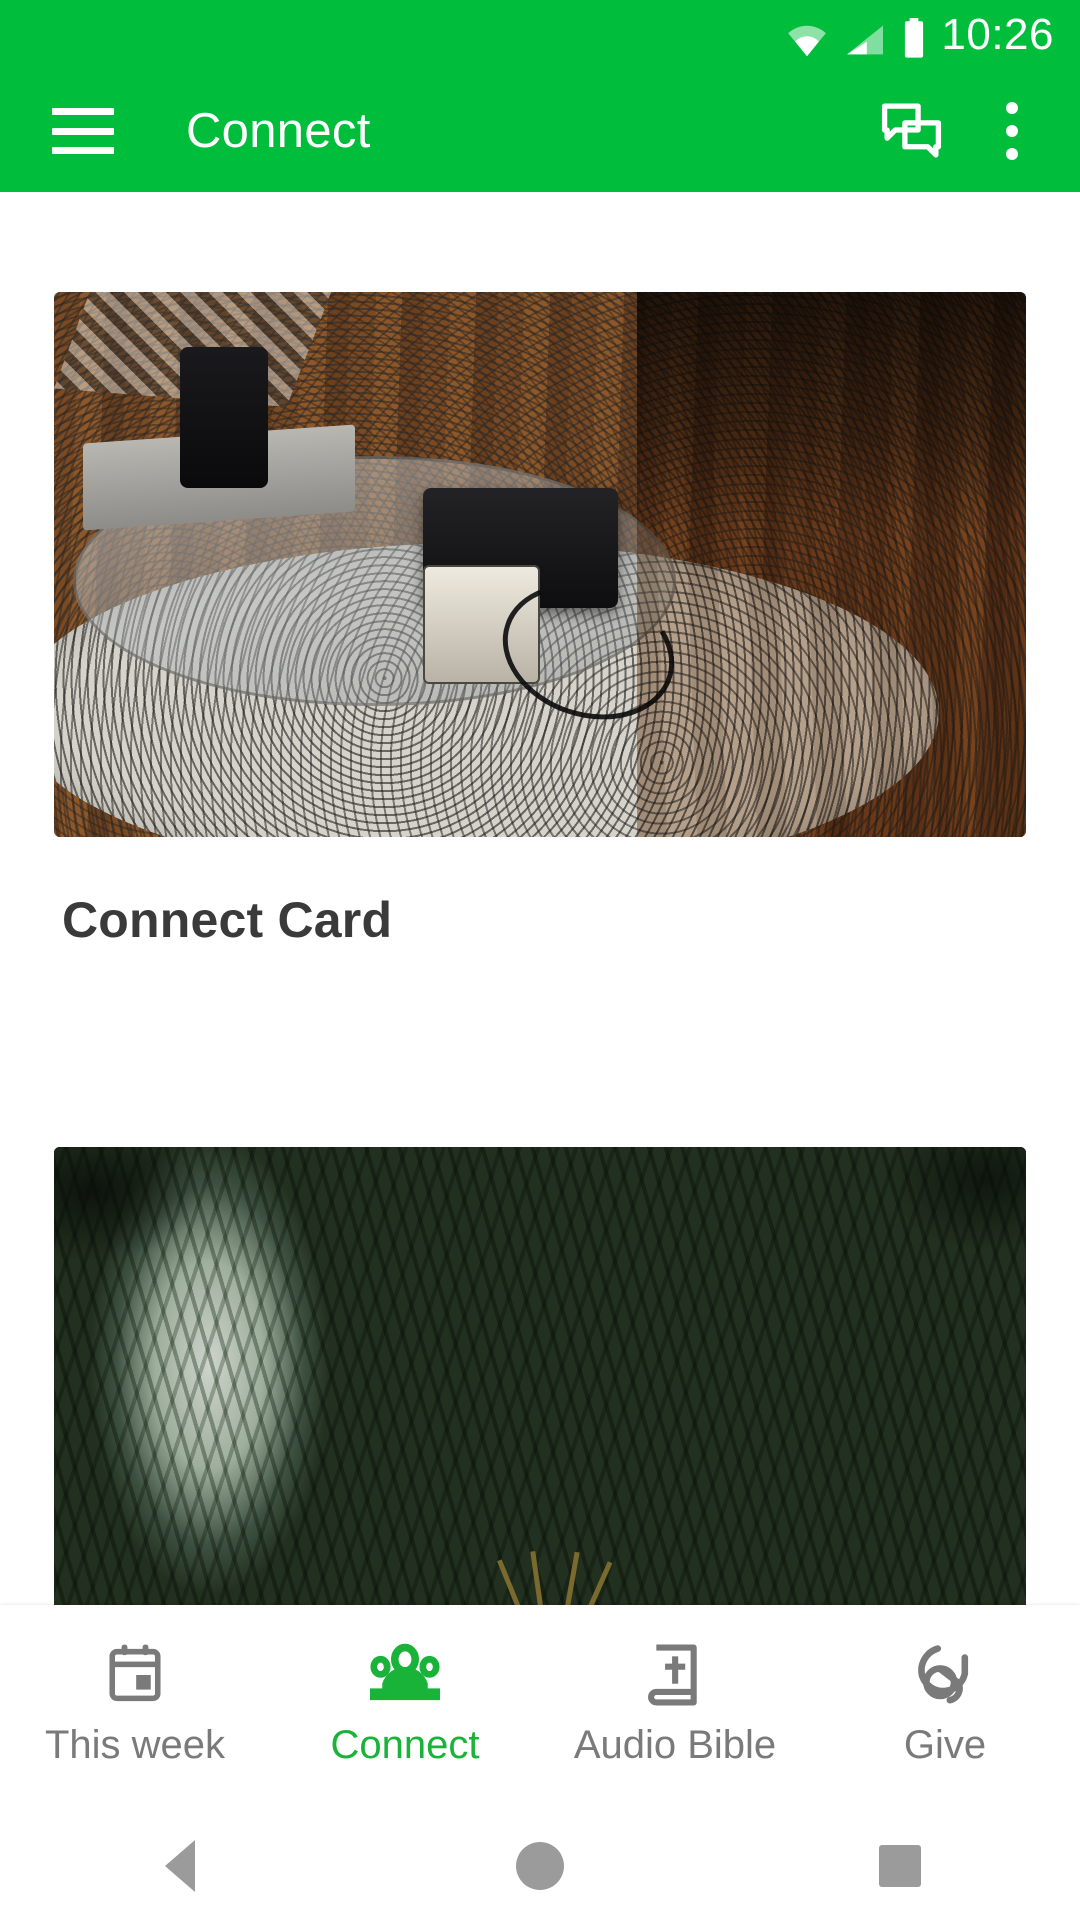 The height and width of the screenshot is (1920, 1080). Describe the element at coordinates (865, 40) in the screenshot. I see `cellular-signal-icon` at that location.